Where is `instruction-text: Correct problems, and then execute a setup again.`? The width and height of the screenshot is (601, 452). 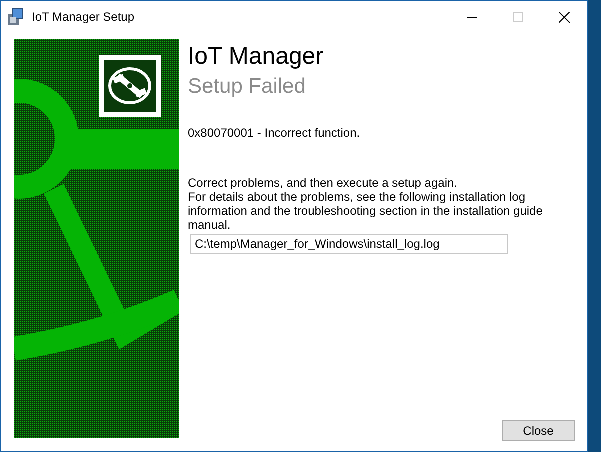 instruction-text: Correct problems, and then execute a setup again. is located at coordinates (323, 183).